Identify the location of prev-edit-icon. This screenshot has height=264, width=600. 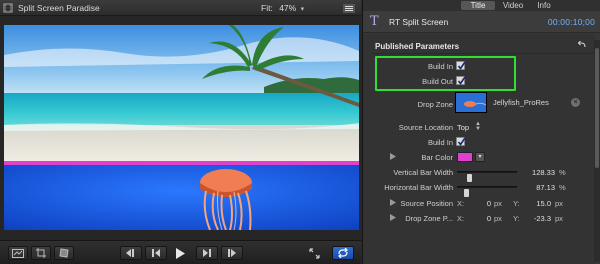
(130, 253).